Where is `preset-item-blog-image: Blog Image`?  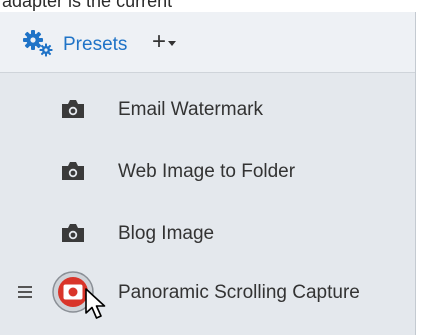
preset-item-blog-image: Blog Image is located at coordinates (207, 234).